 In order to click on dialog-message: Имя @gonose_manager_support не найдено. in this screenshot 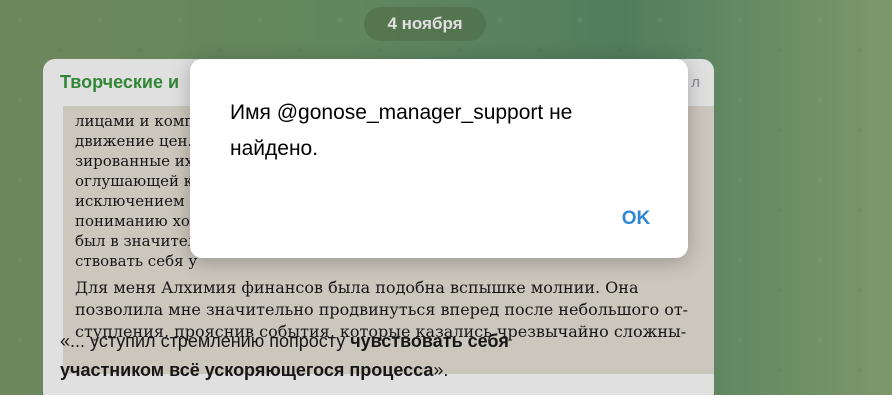, I will do `click(401, 130)`.